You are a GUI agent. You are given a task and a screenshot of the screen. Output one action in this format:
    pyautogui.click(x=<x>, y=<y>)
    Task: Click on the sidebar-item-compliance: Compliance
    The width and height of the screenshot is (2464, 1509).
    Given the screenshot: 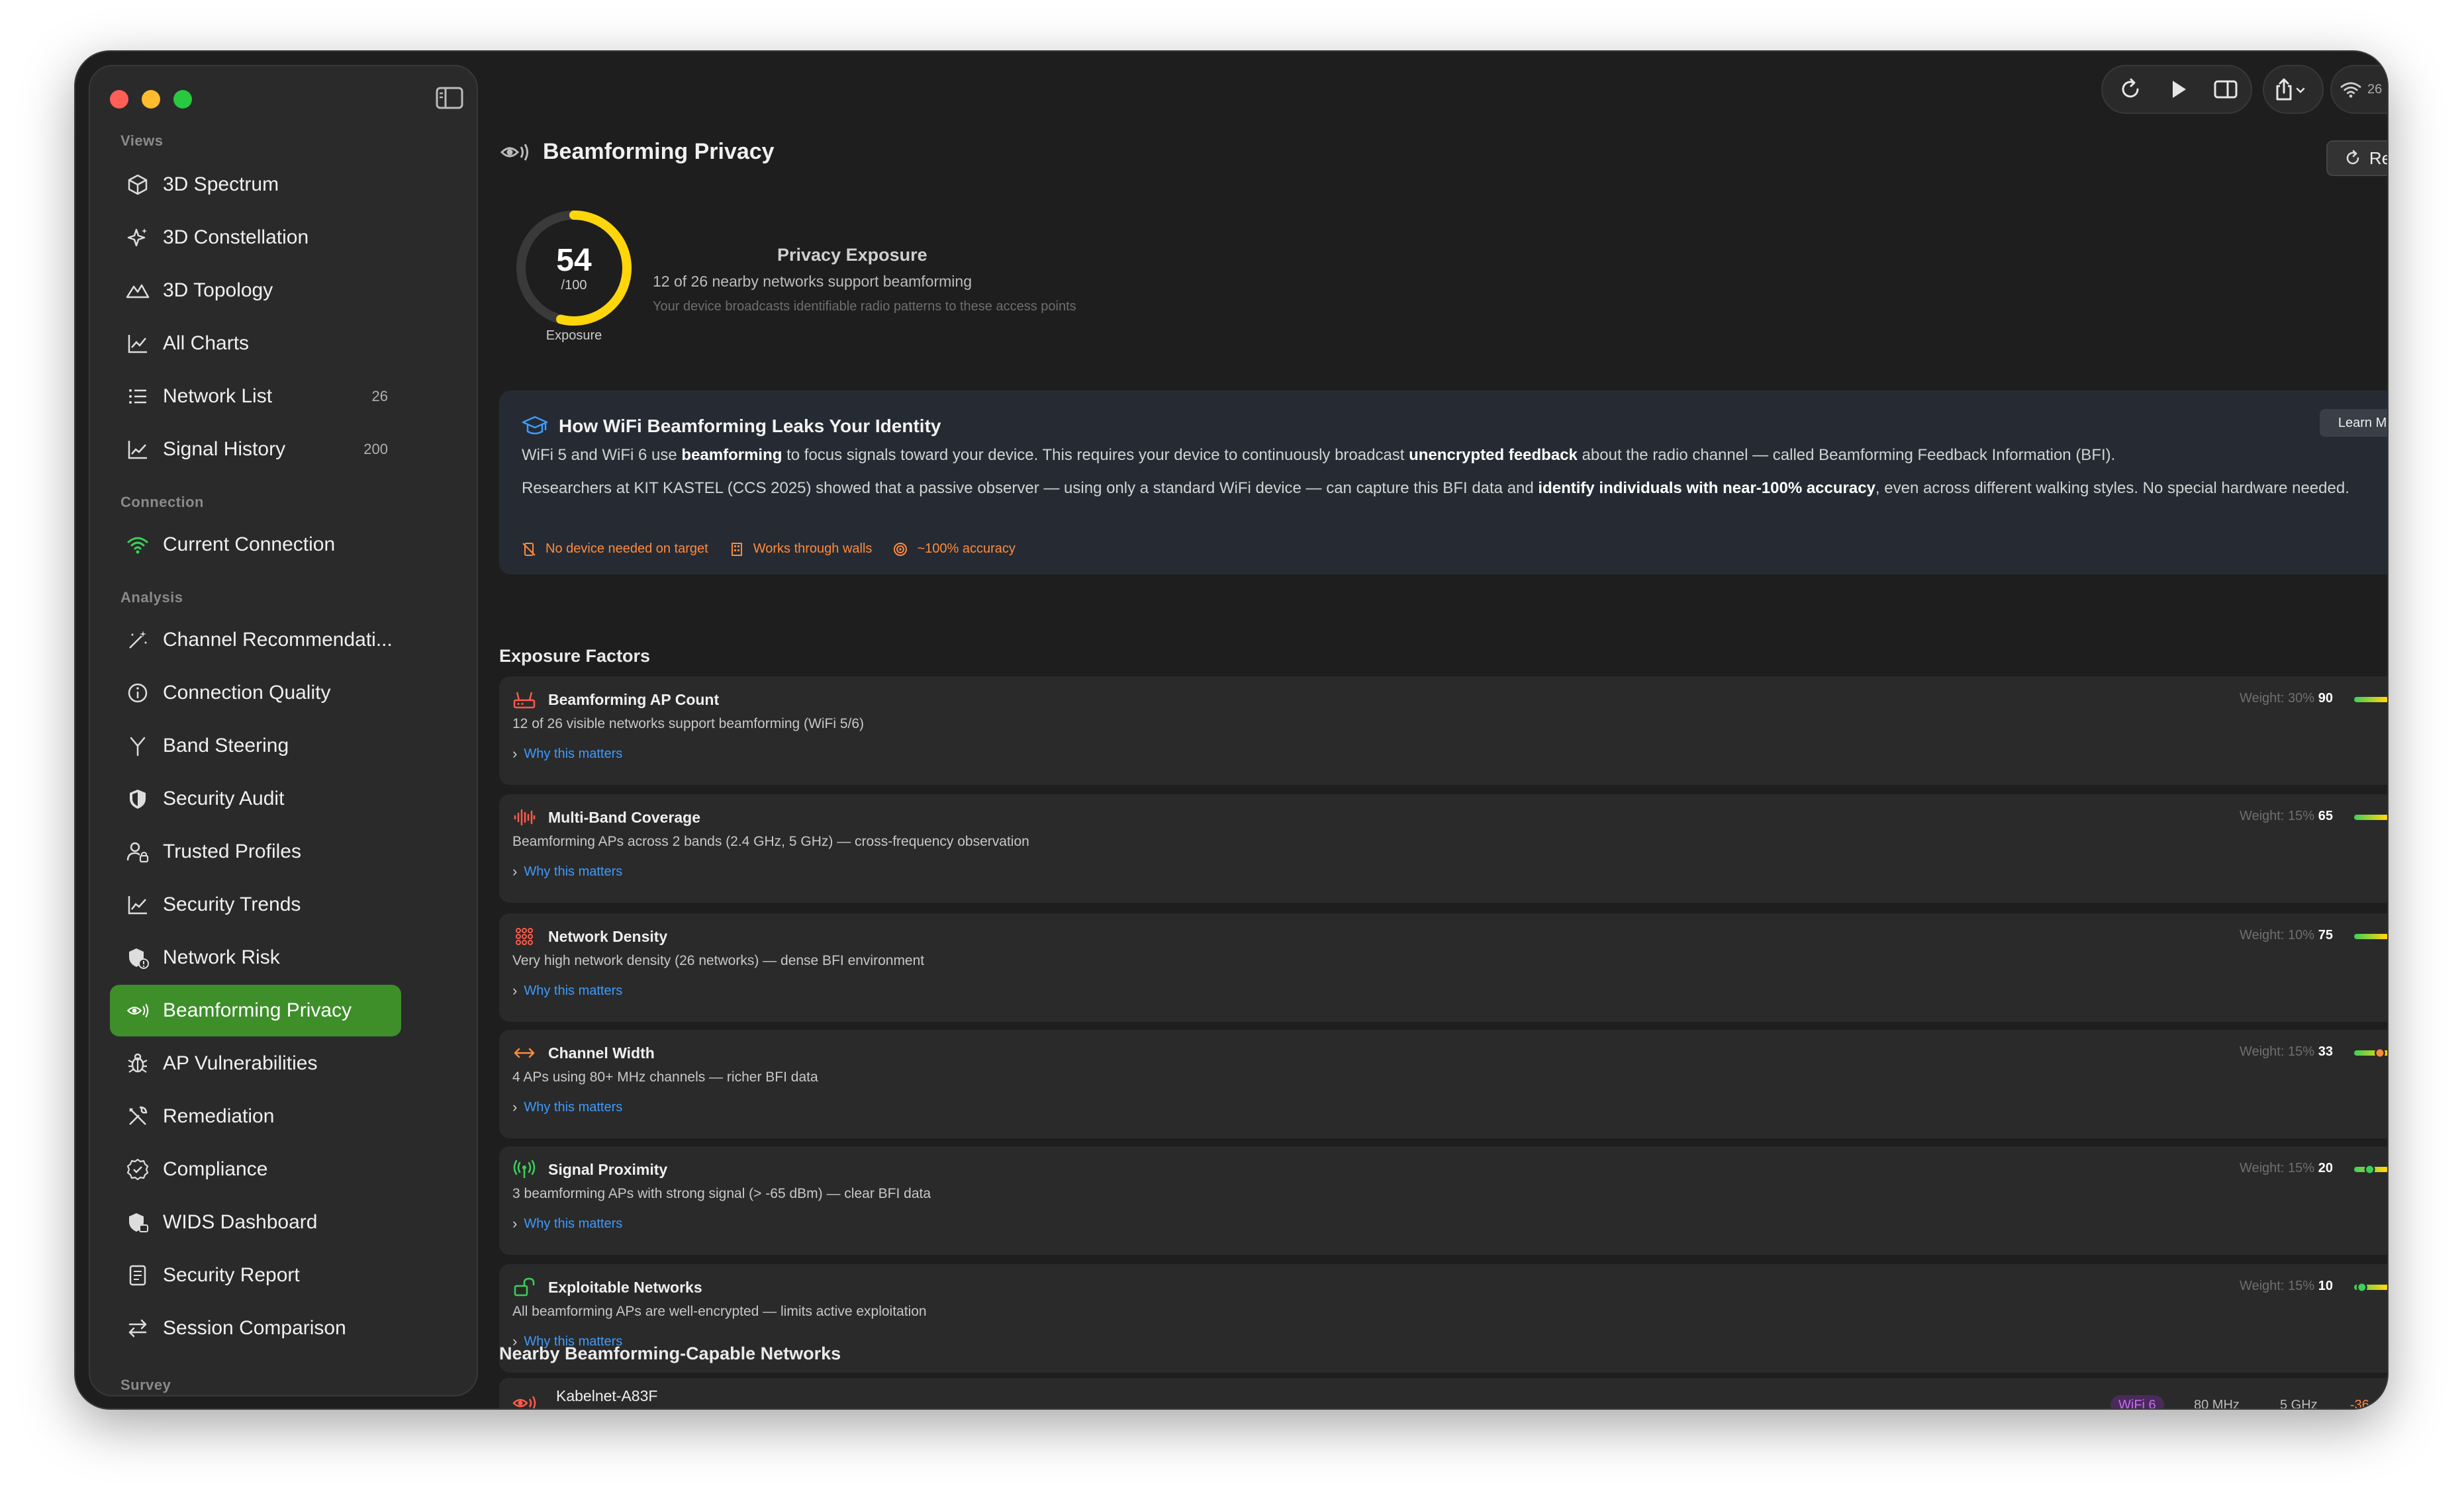 What is the action you would take?
    pyautogui.click(x=256, y=1169)
    